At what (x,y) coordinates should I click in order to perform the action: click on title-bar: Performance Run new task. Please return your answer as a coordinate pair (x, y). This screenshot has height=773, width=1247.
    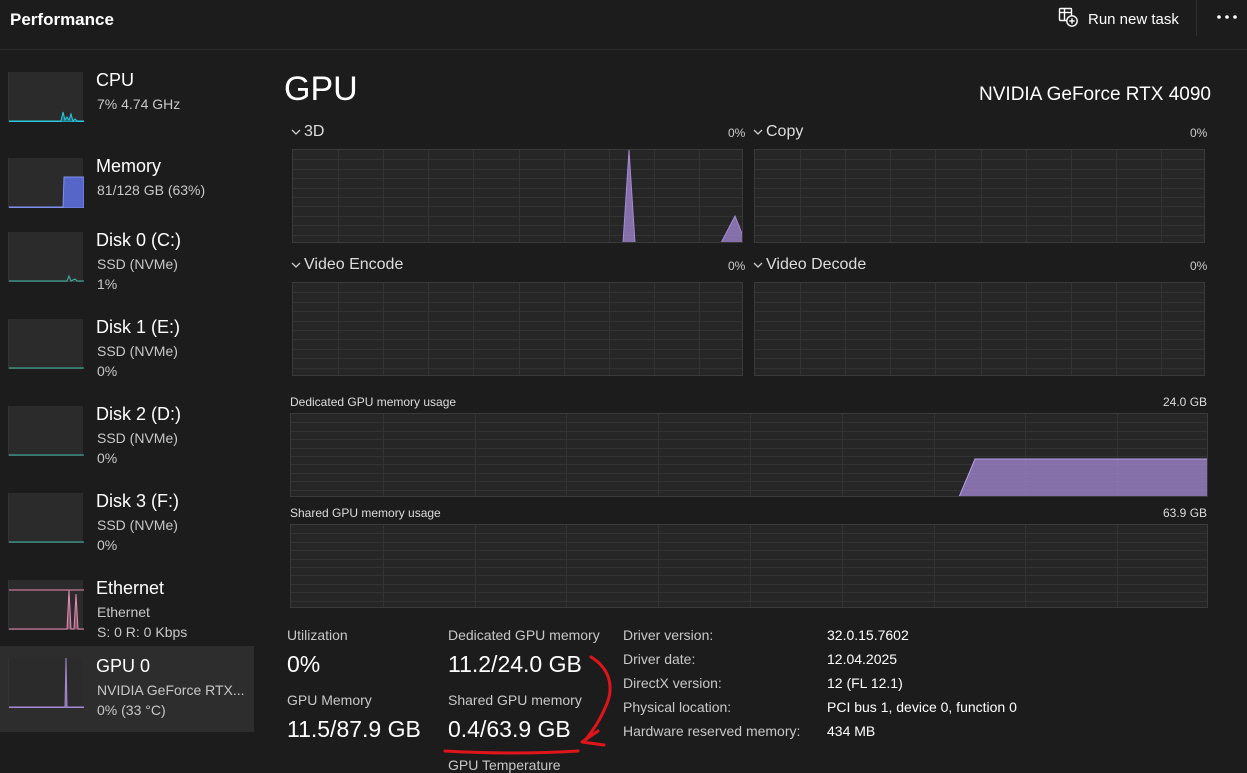
    Looking at the image, I should click on (623, 25).